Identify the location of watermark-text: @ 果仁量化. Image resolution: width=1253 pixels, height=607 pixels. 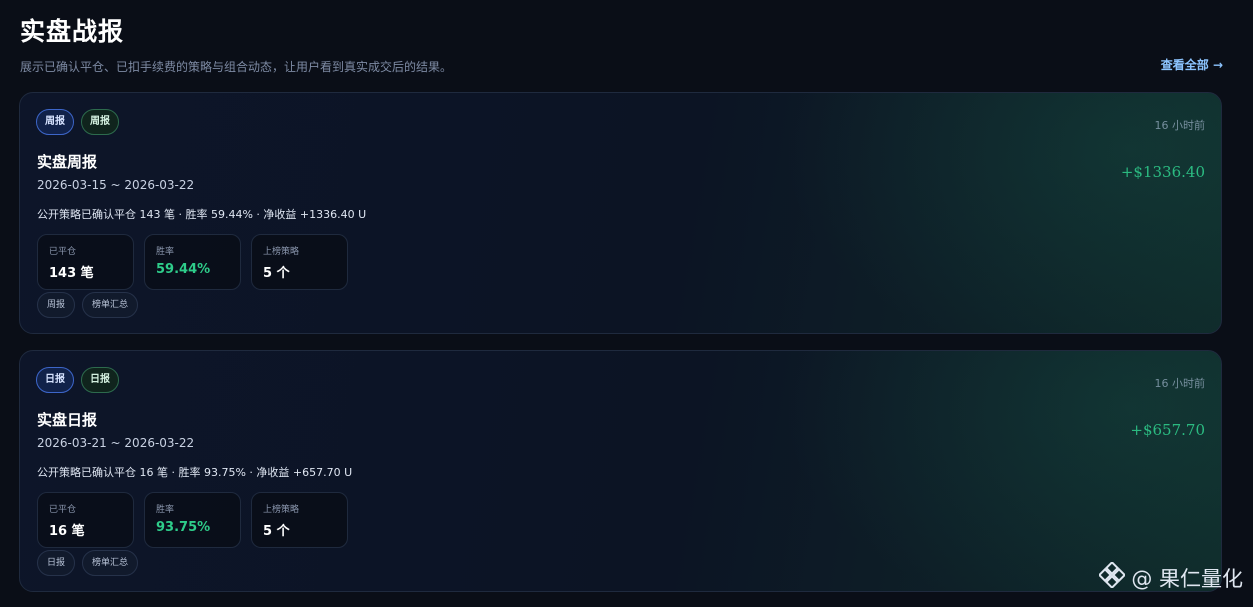
(1187, 578).